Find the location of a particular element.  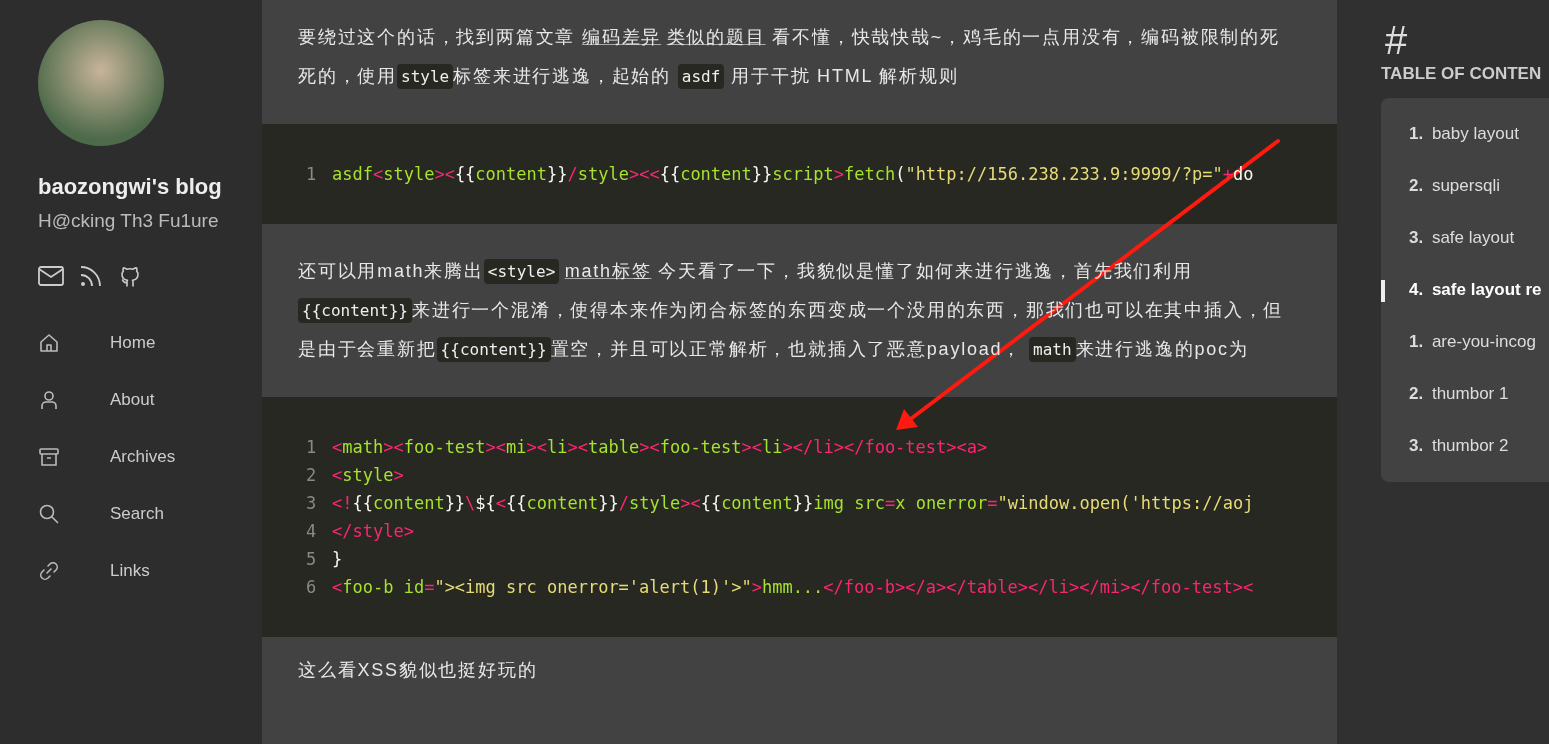

code-line: <foo-b id="><img src onerror='alert(1)'>">hmm...</foo-b></a></table></li></mi></foo-test>< is located at coordinates (793, 587).